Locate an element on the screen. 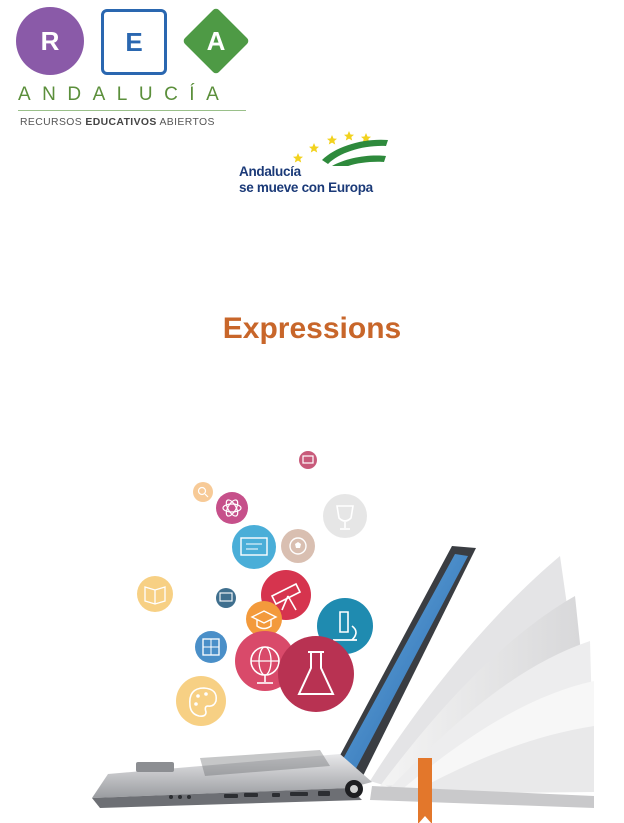 The width and height of the screenshot is (624, 823). logo-subtitle-part2: ABIERTOS is located at coordinates (185, 122).